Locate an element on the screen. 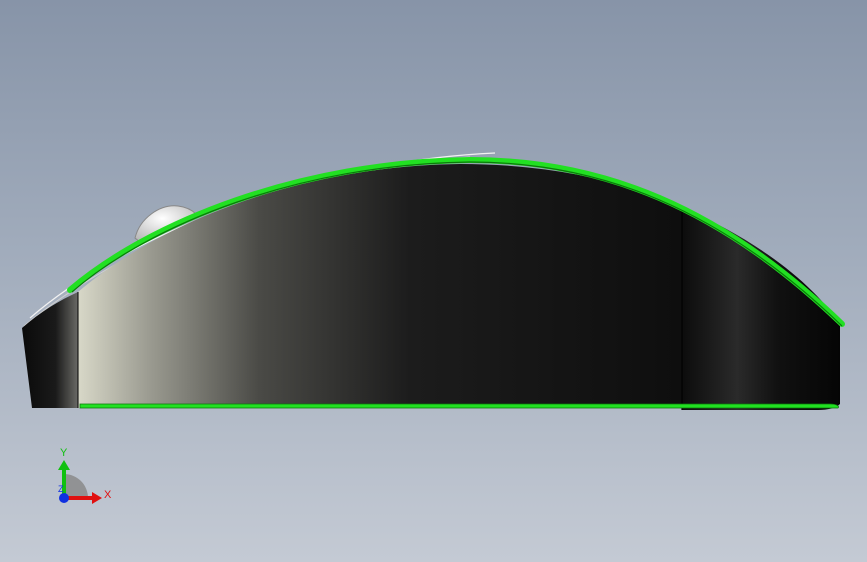  z-axis-dot is located at coordinates (64, 498).